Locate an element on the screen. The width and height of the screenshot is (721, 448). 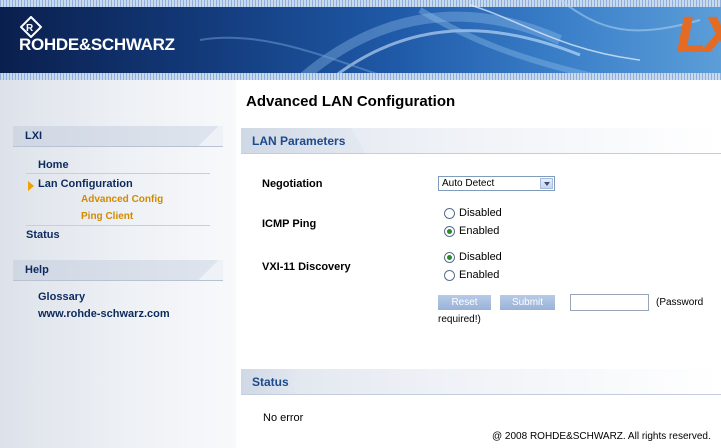
submit-button: Submit is located at coordinates (527, 302).